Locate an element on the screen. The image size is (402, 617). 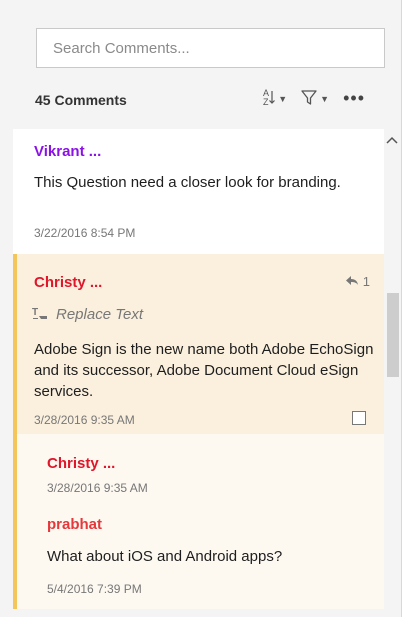
comment-timestamp: 3/28/2016 9:35 AM is located at coordinates (84, 420).